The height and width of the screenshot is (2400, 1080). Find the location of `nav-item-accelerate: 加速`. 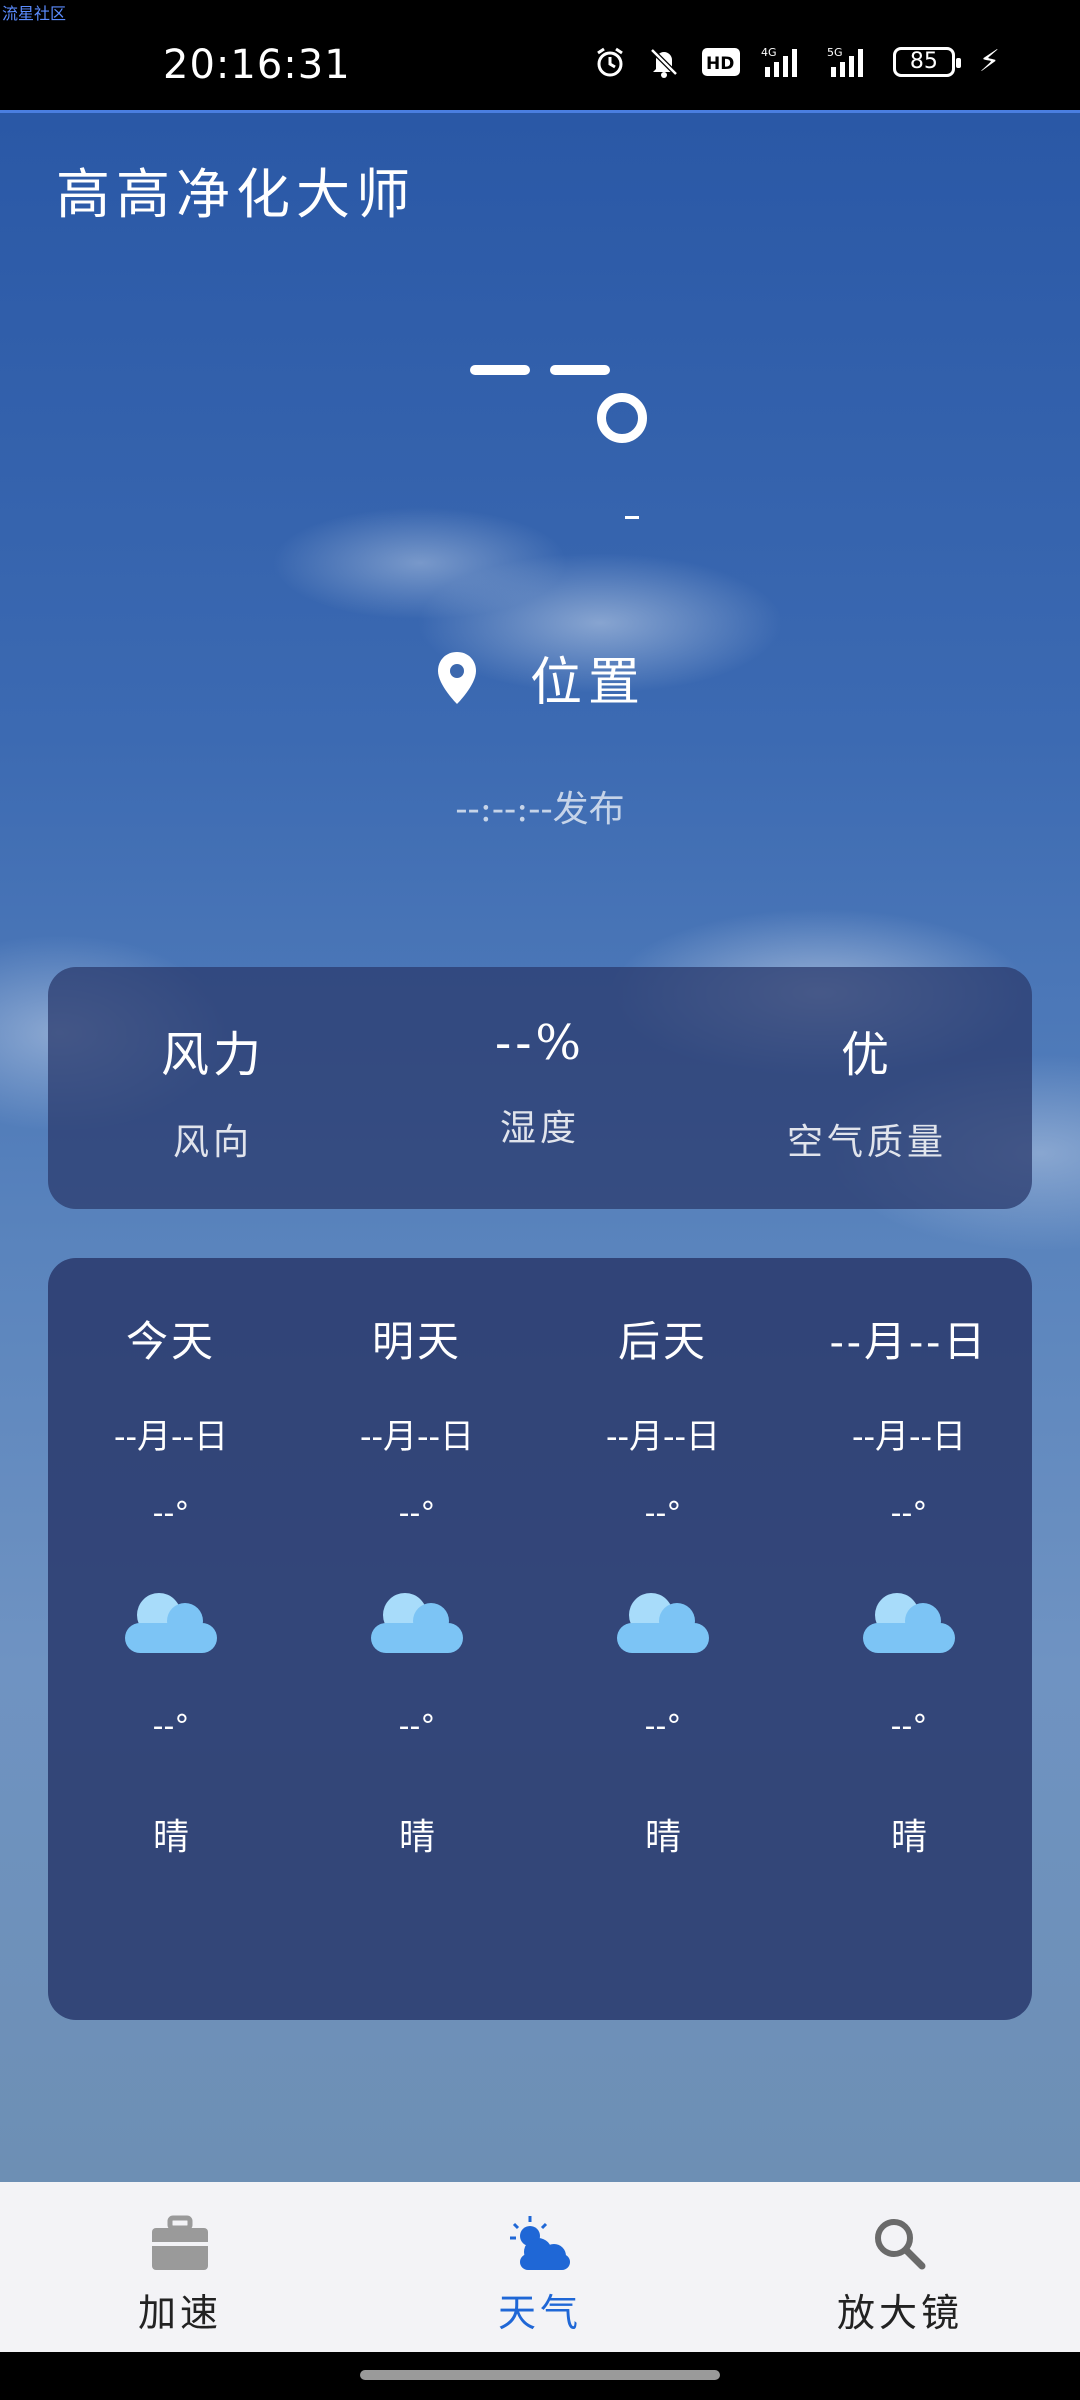

nav-item-accelerate: 加速 is located at coordinates (180, 2275).